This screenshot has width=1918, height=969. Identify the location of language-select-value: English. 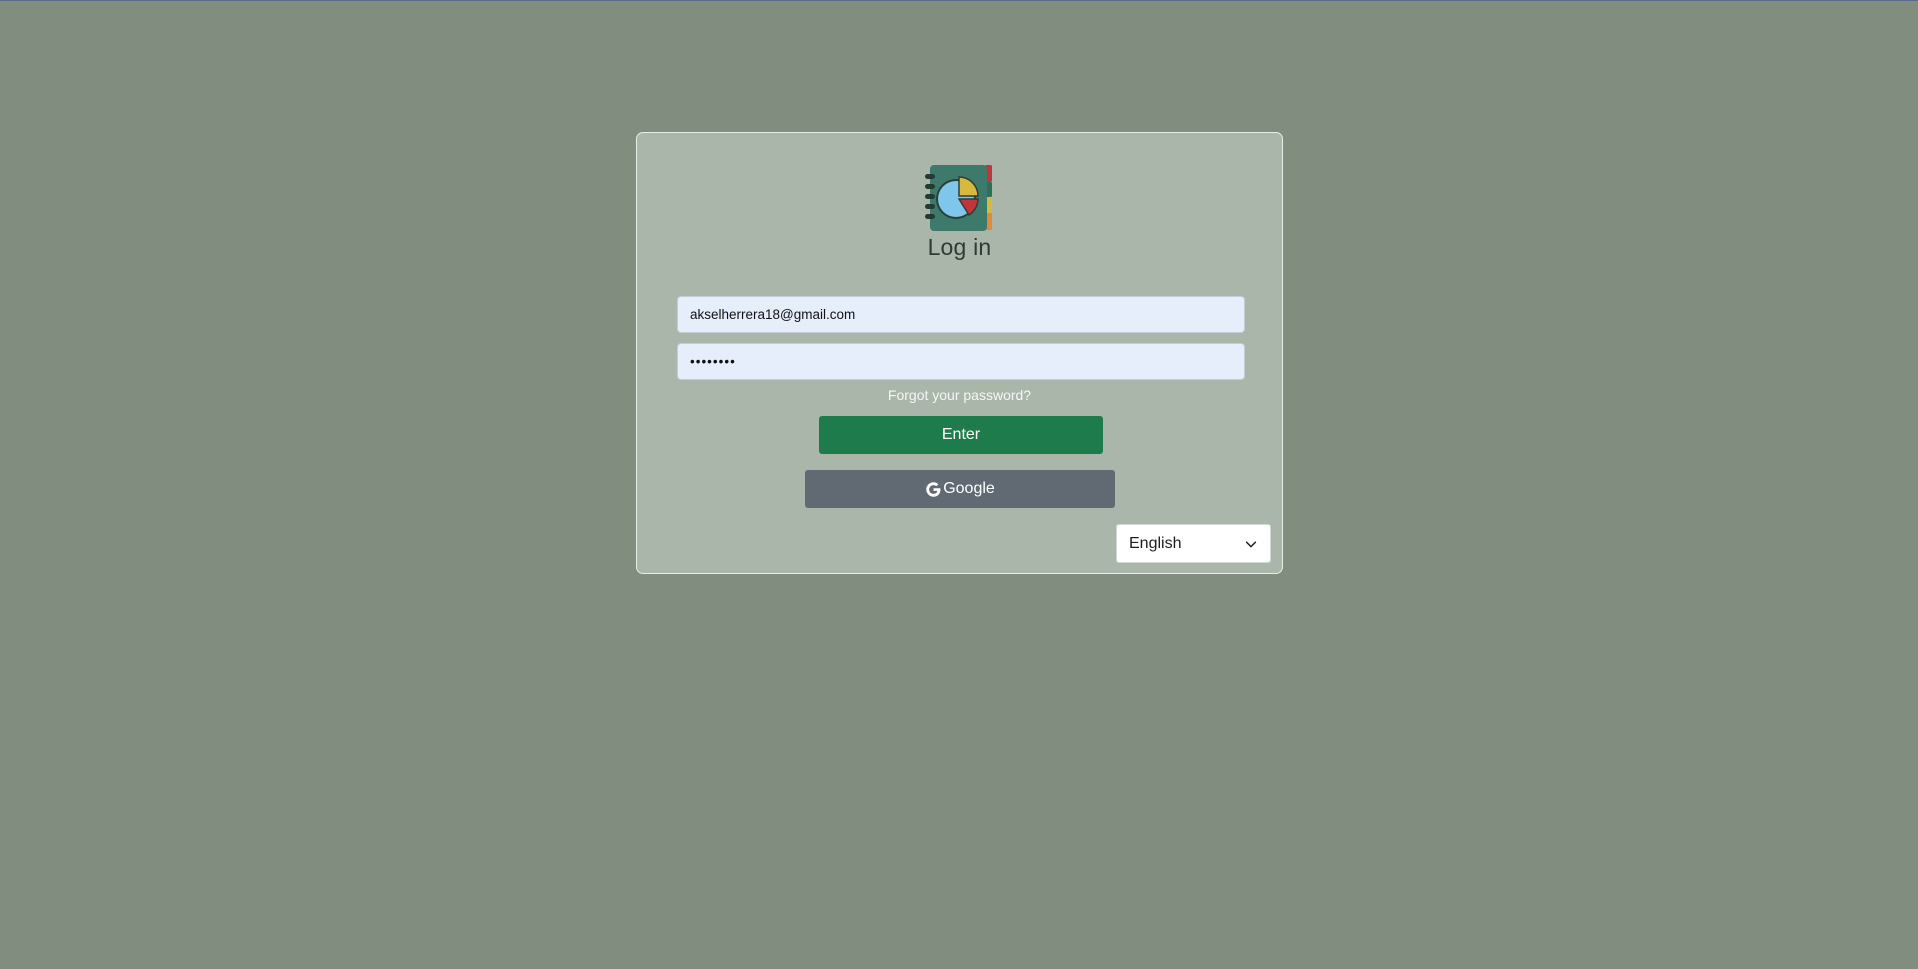
(1155, 543).